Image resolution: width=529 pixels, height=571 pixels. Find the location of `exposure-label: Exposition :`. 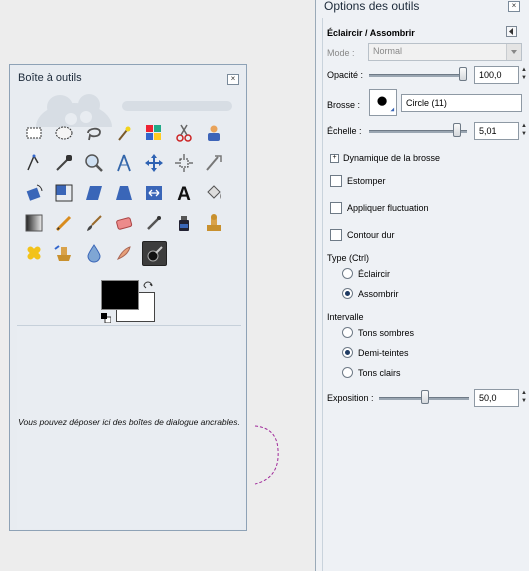

exposure-label: Exposition : is located at coordinates (350, 398).